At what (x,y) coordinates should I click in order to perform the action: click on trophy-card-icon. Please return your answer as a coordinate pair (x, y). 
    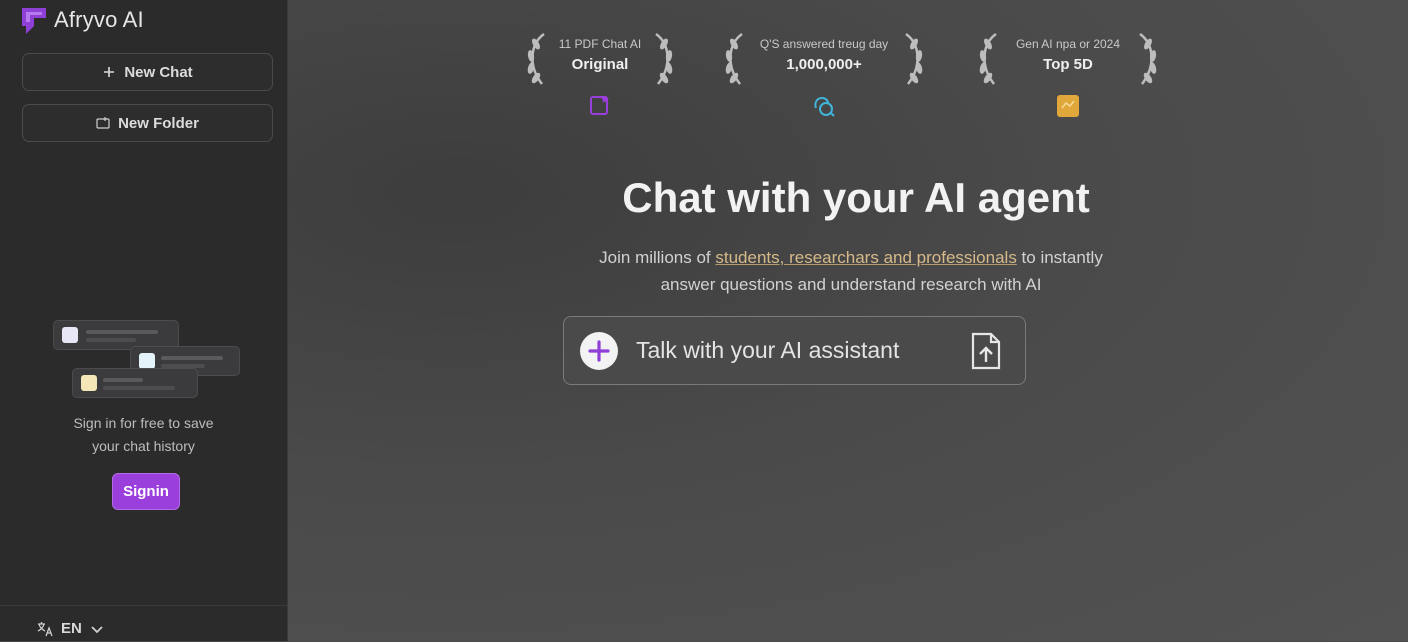
    Looking at the image, I should click on (1068, 106).